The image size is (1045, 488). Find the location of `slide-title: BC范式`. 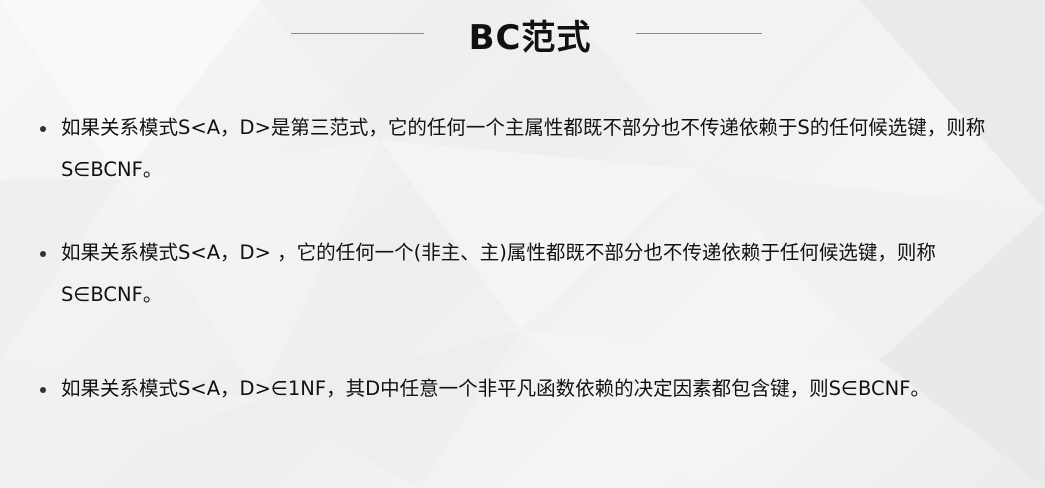

slide-title: BC范式 is located at coordinates (530, 38).